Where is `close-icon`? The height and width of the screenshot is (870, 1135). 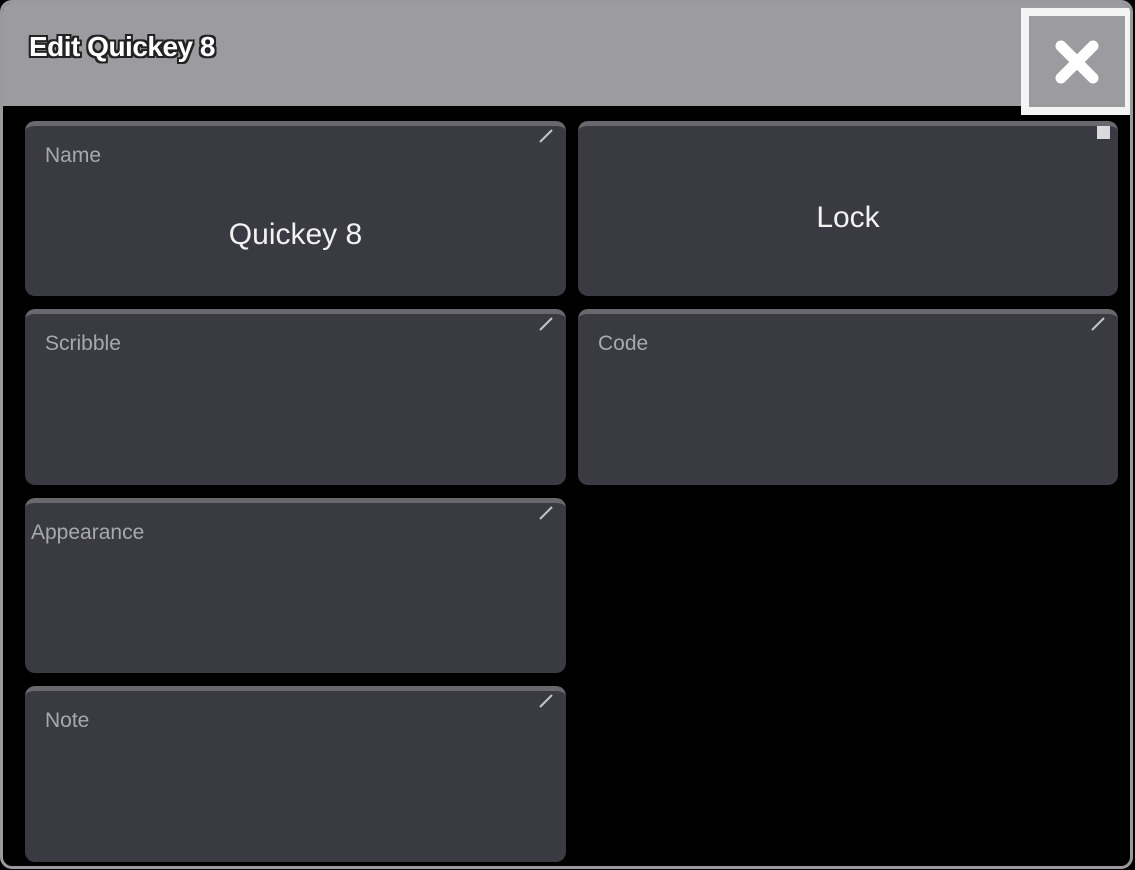
close-icon is located at coordinates (1077, 62).